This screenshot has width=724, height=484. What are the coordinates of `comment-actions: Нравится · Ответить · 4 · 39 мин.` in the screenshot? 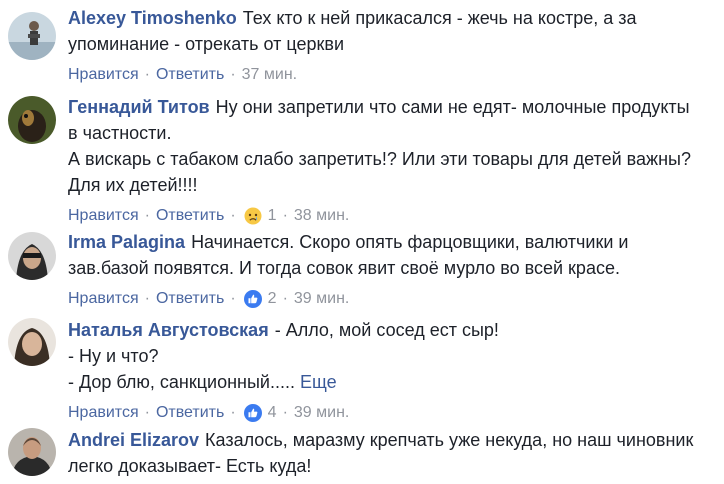 It's located at (391, 413).